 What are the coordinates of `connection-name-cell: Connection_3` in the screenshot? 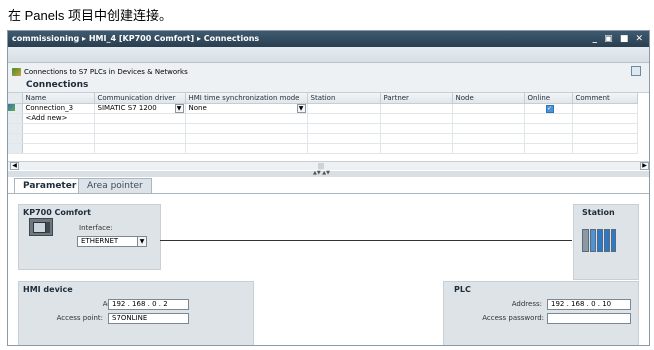 It's located at (58, 108).